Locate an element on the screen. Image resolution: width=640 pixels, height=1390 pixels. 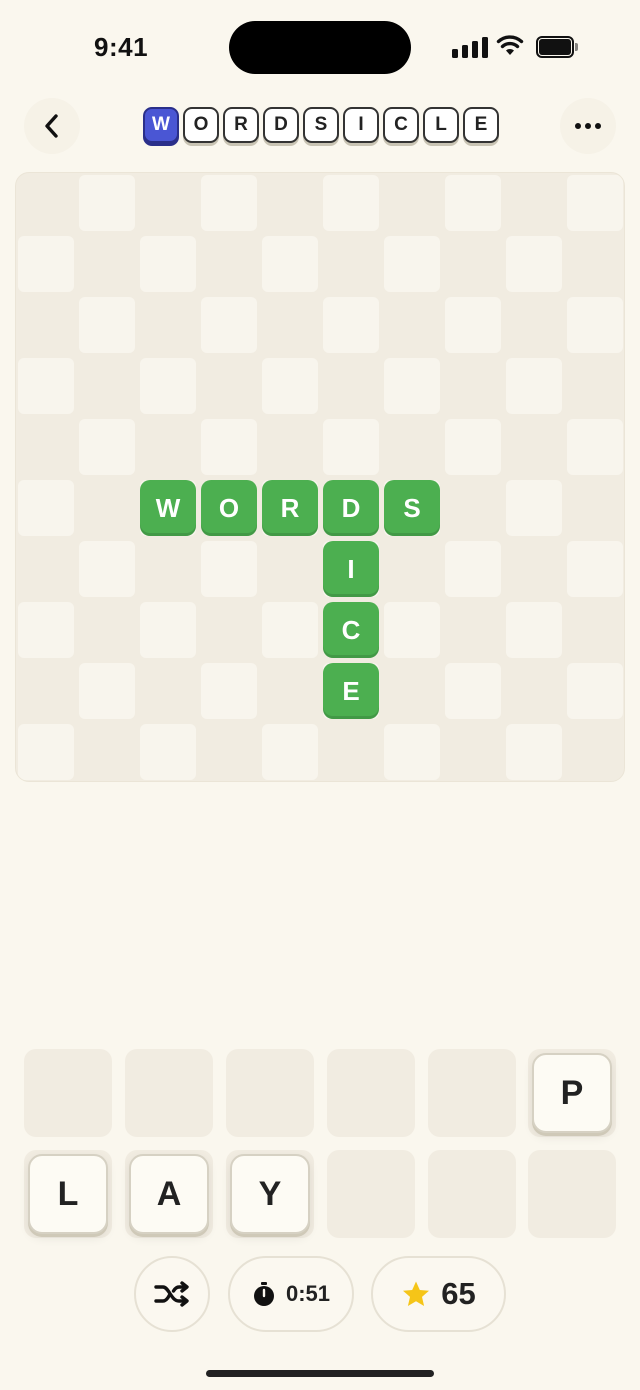
board-tile: C is located at coordinates (351, 630).